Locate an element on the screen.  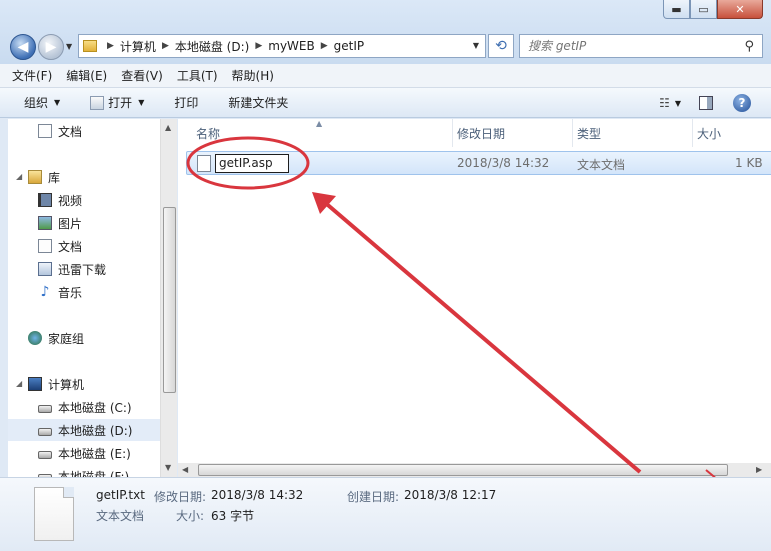
scroll-down-icon: ▼ is located at coordinates (168, 467).